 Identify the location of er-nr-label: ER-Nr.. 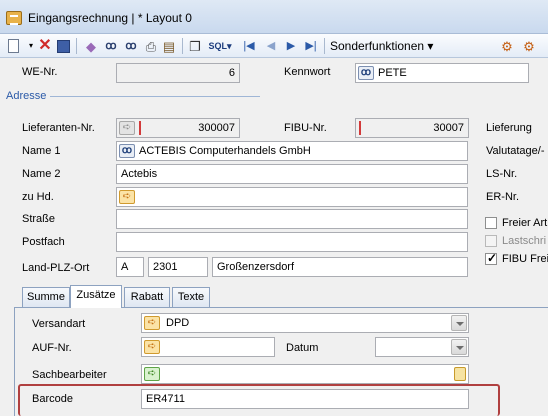
(502, 197).